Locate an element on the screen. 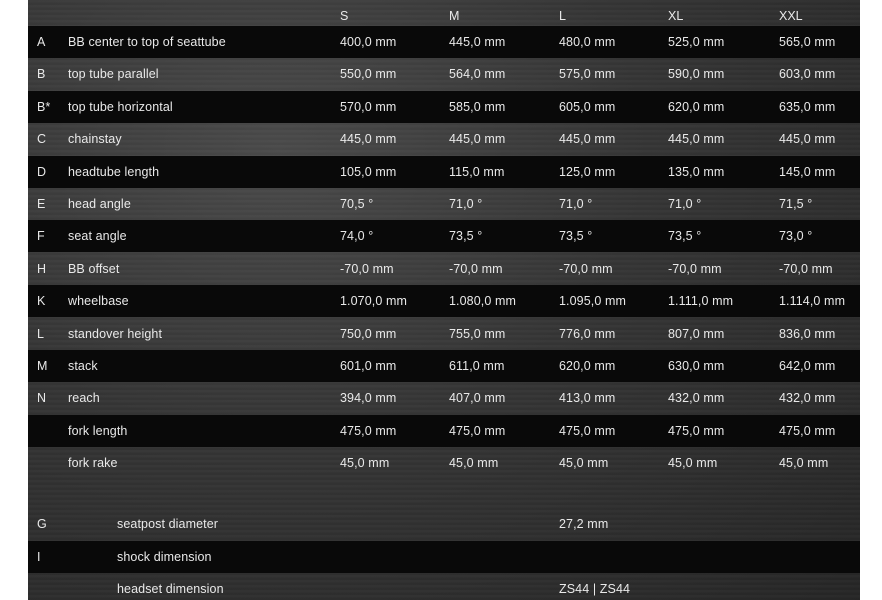  value-xl: 475,0 mm is located at coordinates (696, 430).